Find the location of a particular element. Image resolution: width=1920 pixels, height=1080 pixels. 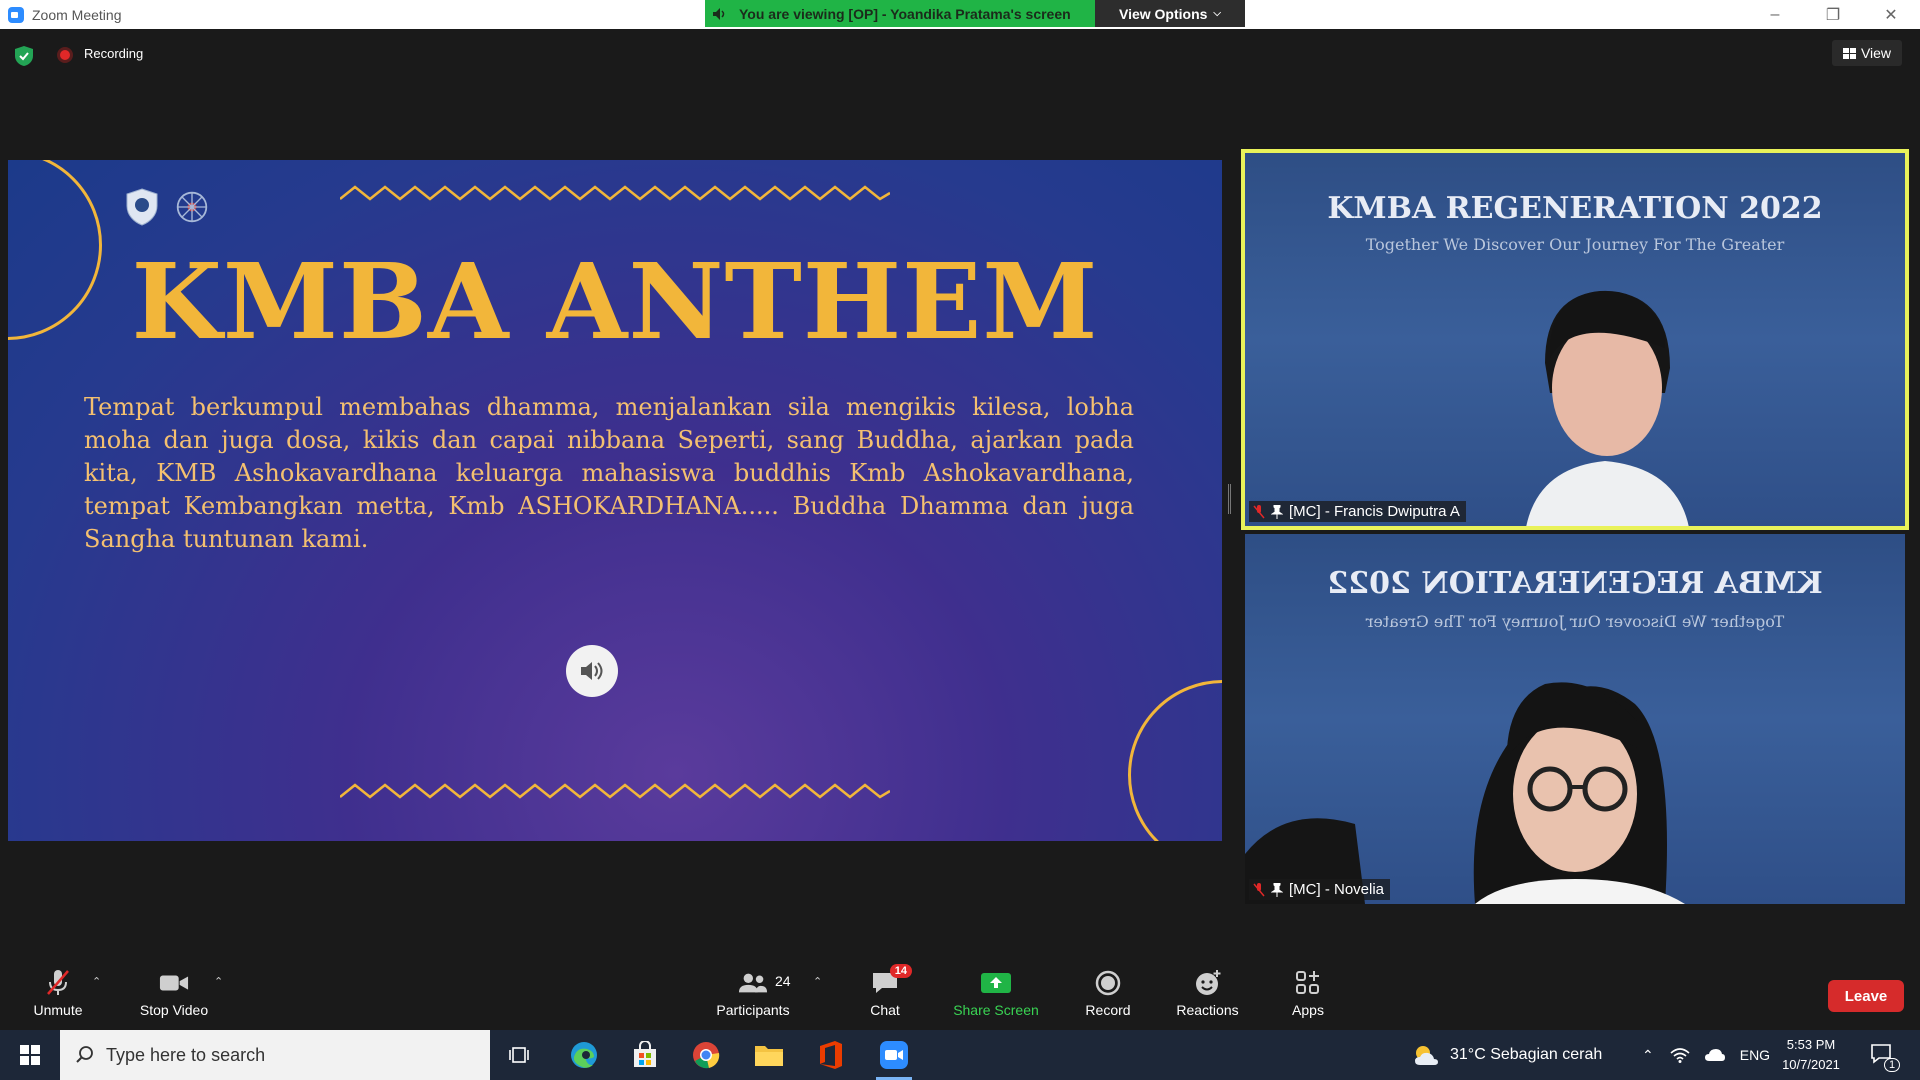

record-icon is located at coordinates (1108, 983).